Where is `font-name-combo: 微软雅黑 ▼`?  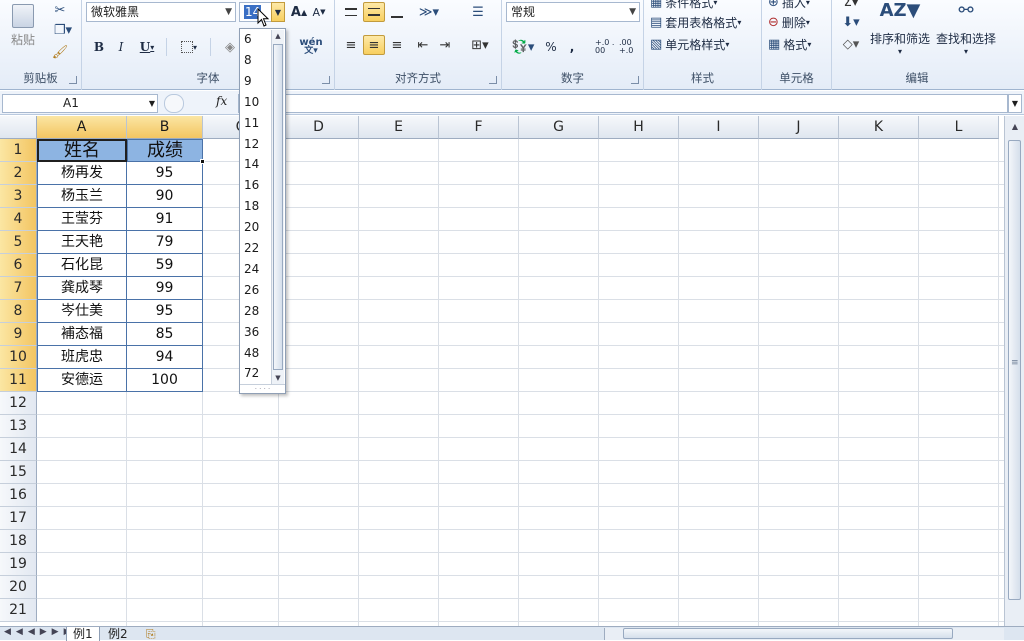 font-name-combo: 微软雅黑 ▼ is located at coordinates (161, 12).